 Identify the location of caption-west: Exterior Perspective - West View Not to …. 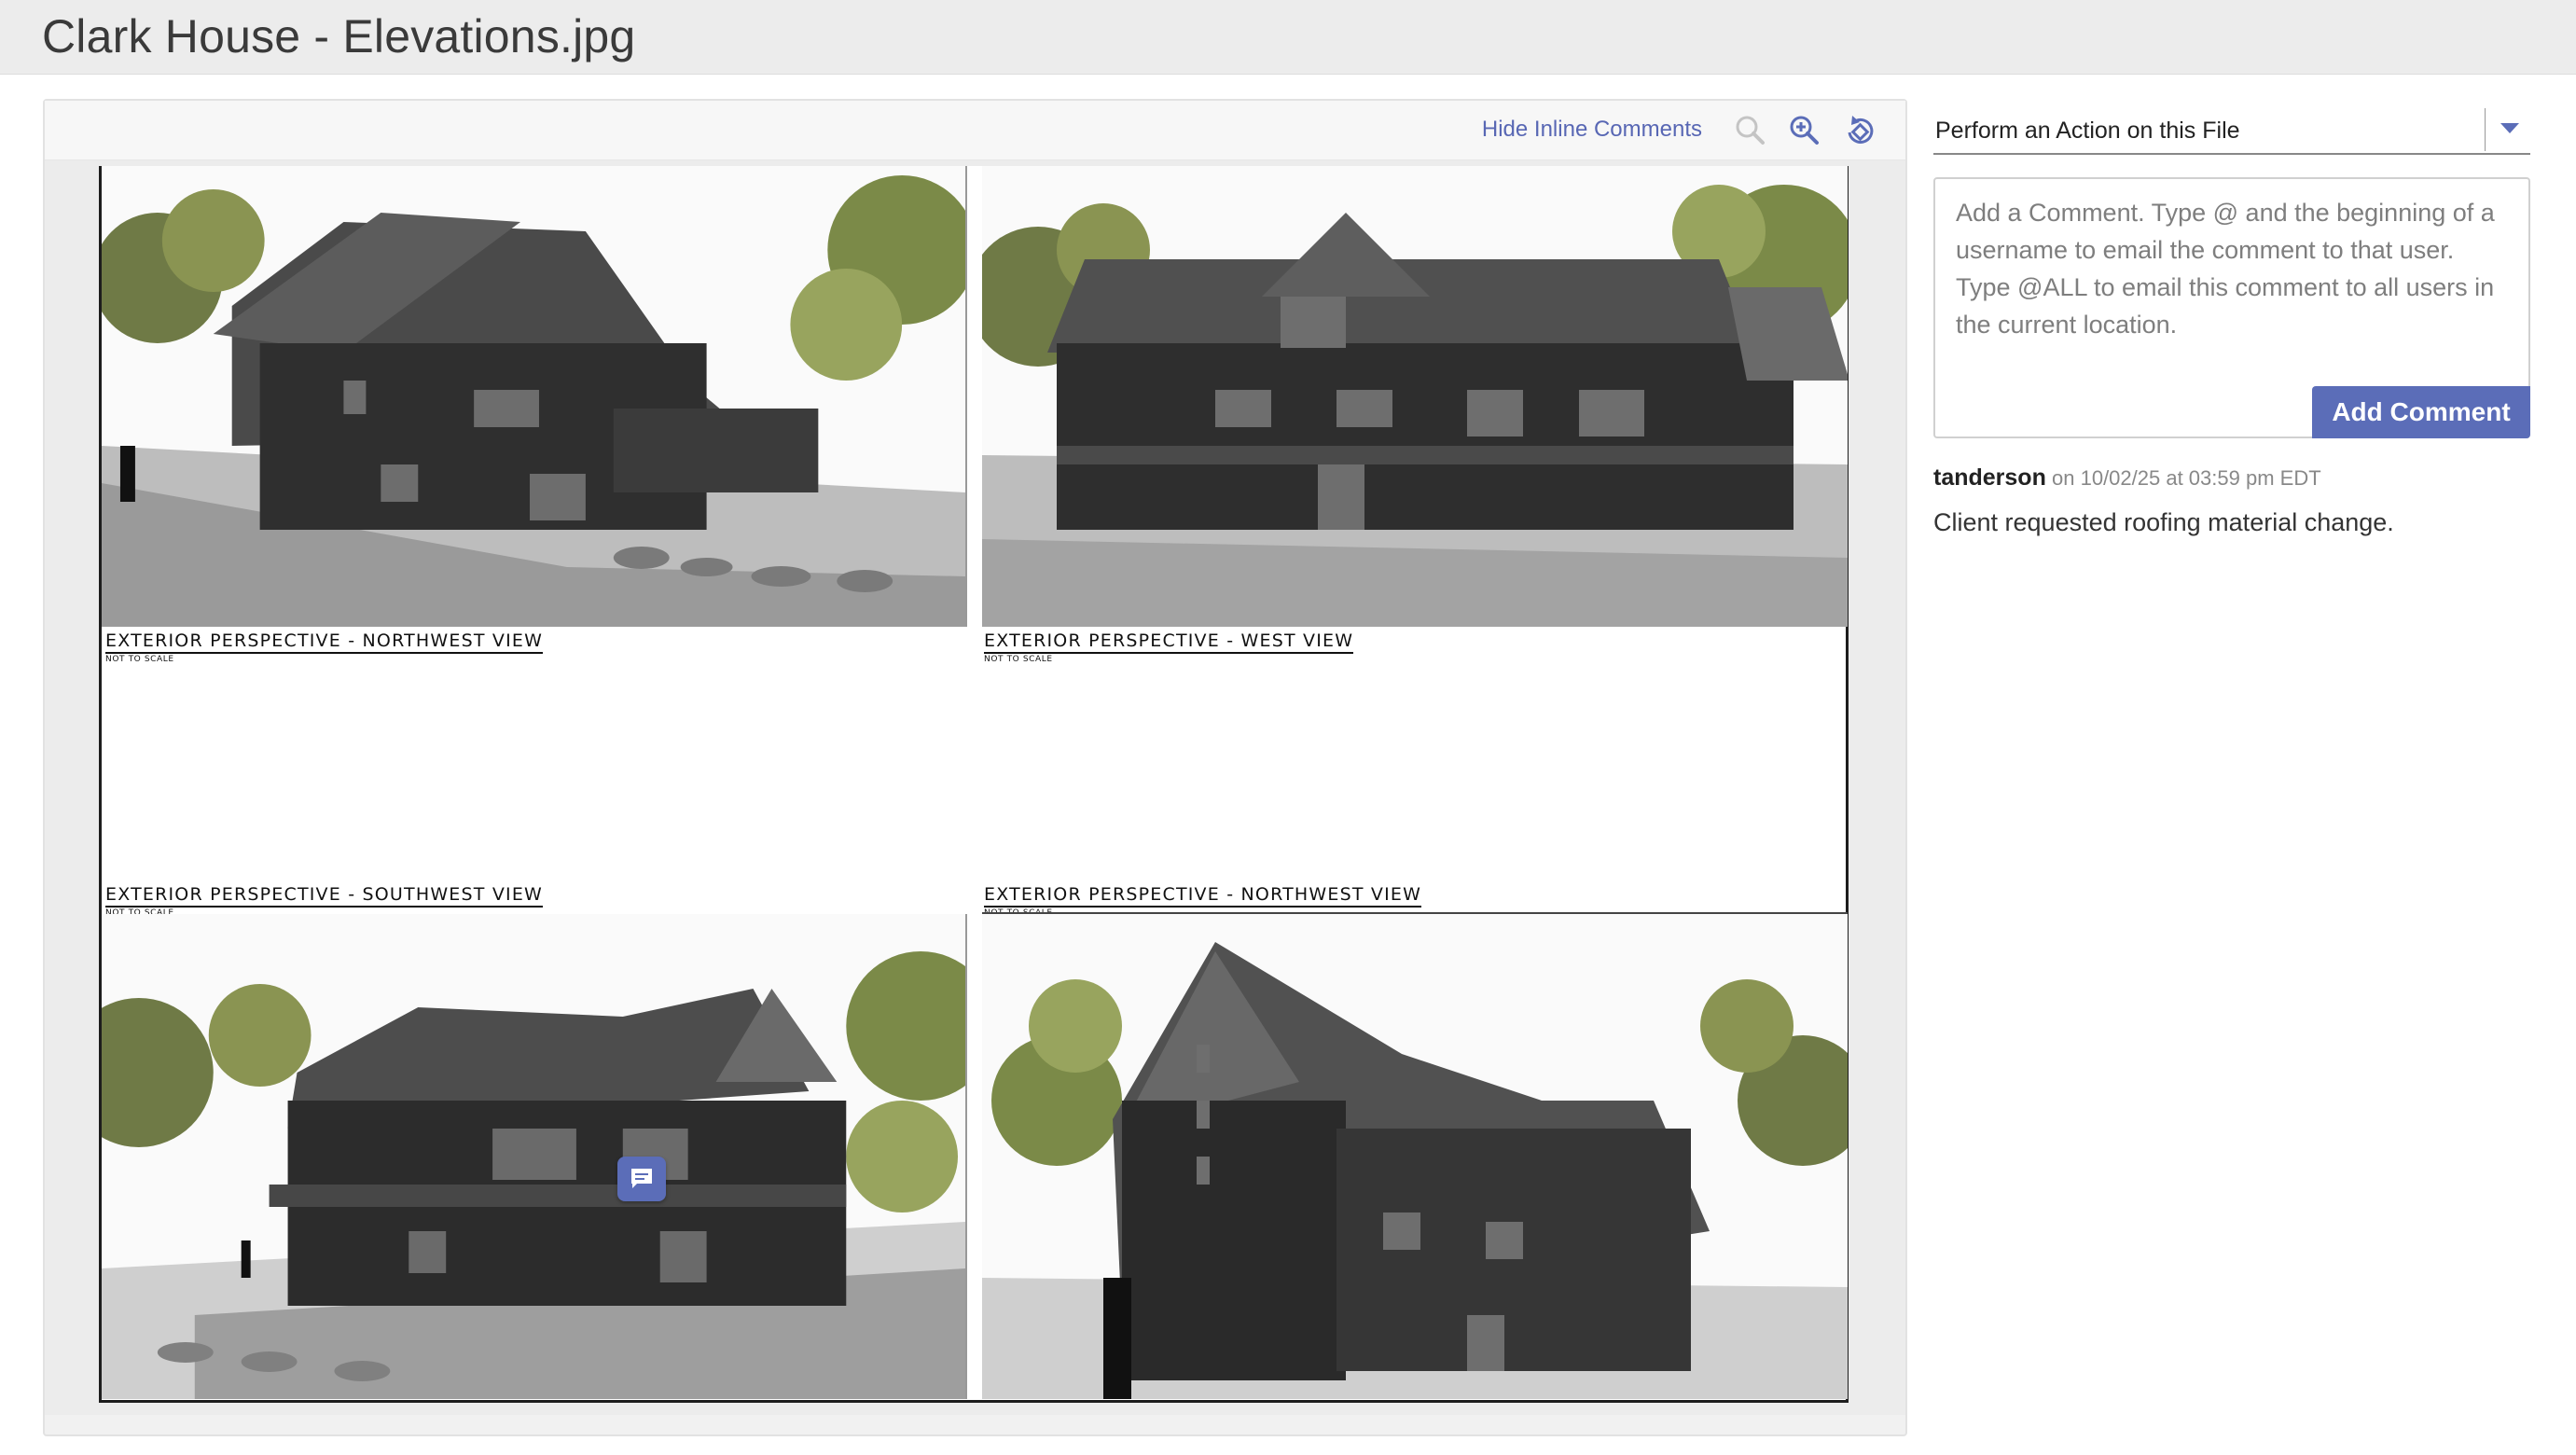
(1169, 647).